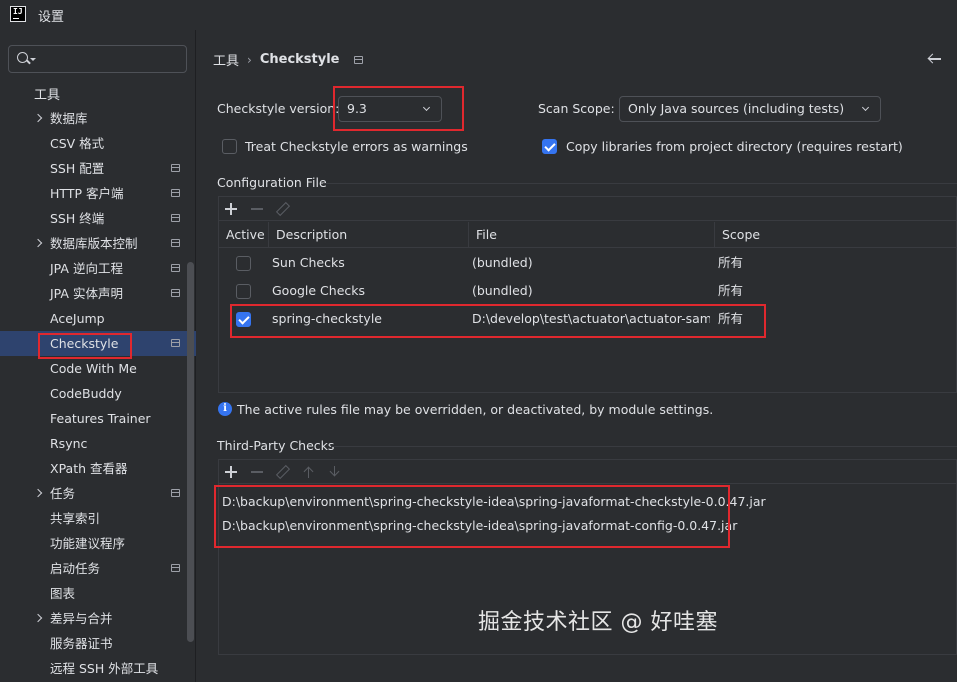 The height and width of the screenshot is (682, 957). What do you see at coordinates (98, 443) in the screenshot?
I see `sidebar-item: Rsync` at bounding box center [98, 443].